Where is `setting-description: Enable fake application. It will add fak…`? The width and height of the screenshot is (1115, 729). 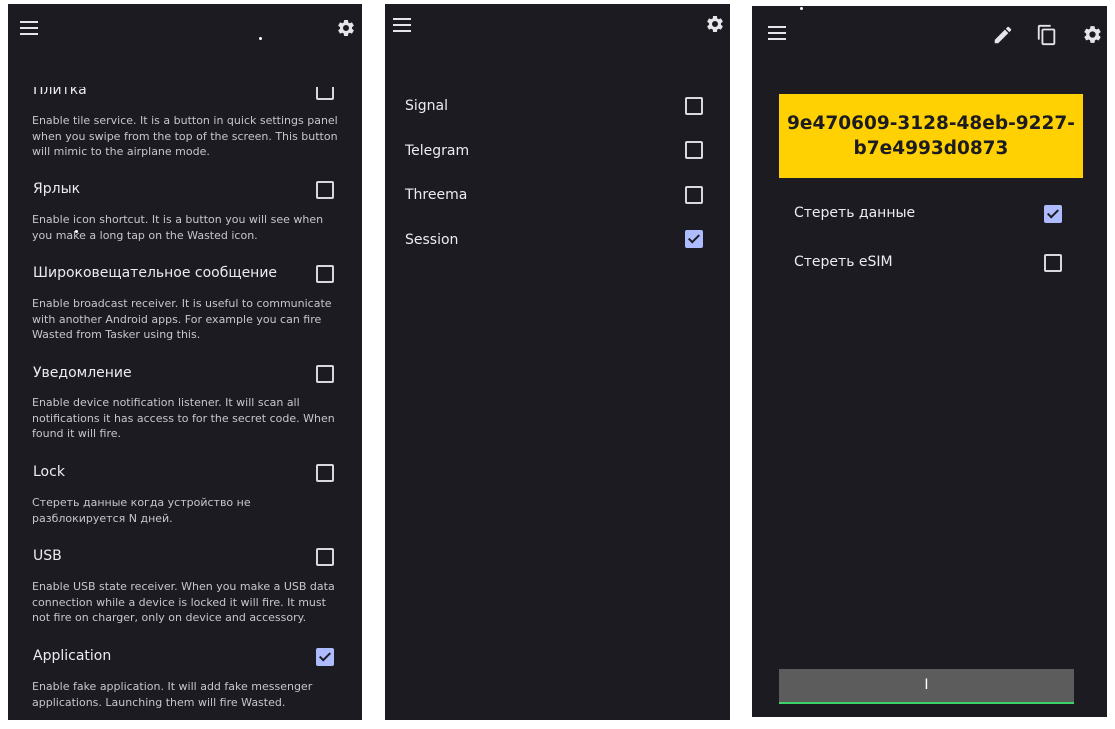
setting-description: Enable fake application. It will add fak… is located at coordinates (172, 694).